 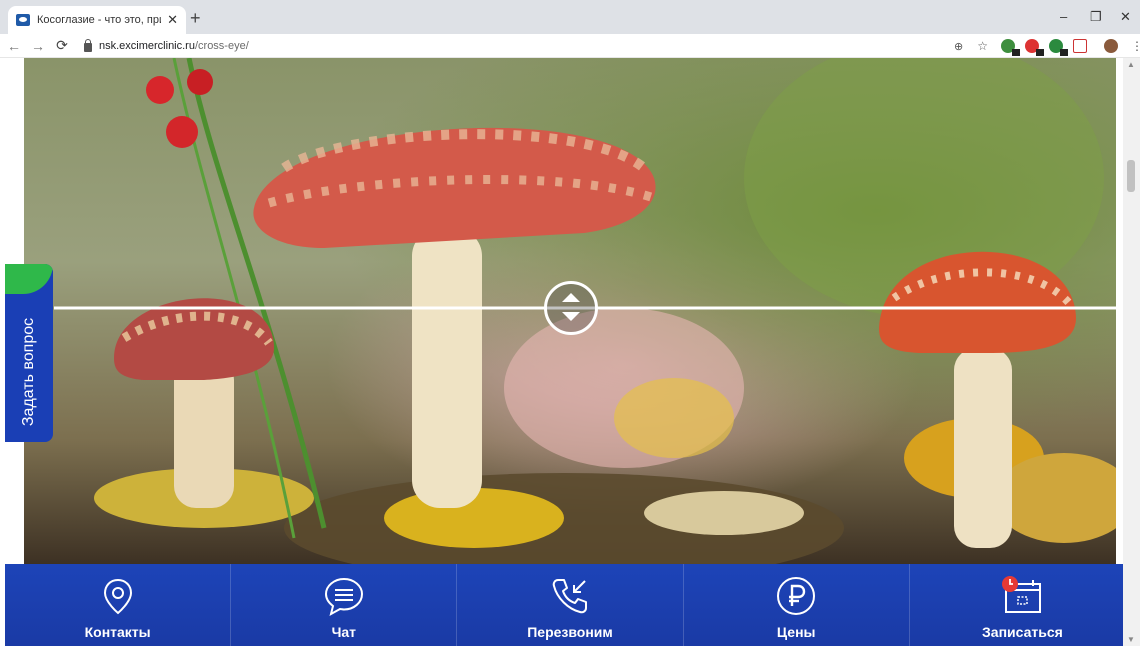 I want to click on scroll-thumb, so click(x=1131, y=176).